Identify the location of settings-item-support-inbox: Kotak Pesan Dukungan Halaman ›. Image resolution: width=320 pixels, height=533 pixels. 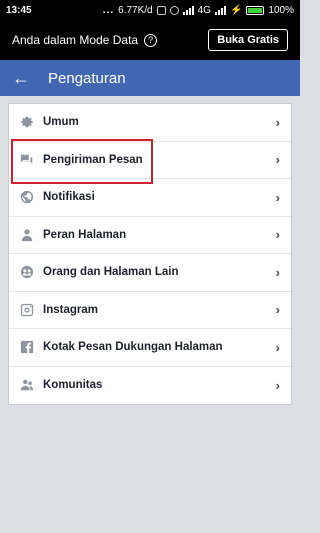
(150, 348).